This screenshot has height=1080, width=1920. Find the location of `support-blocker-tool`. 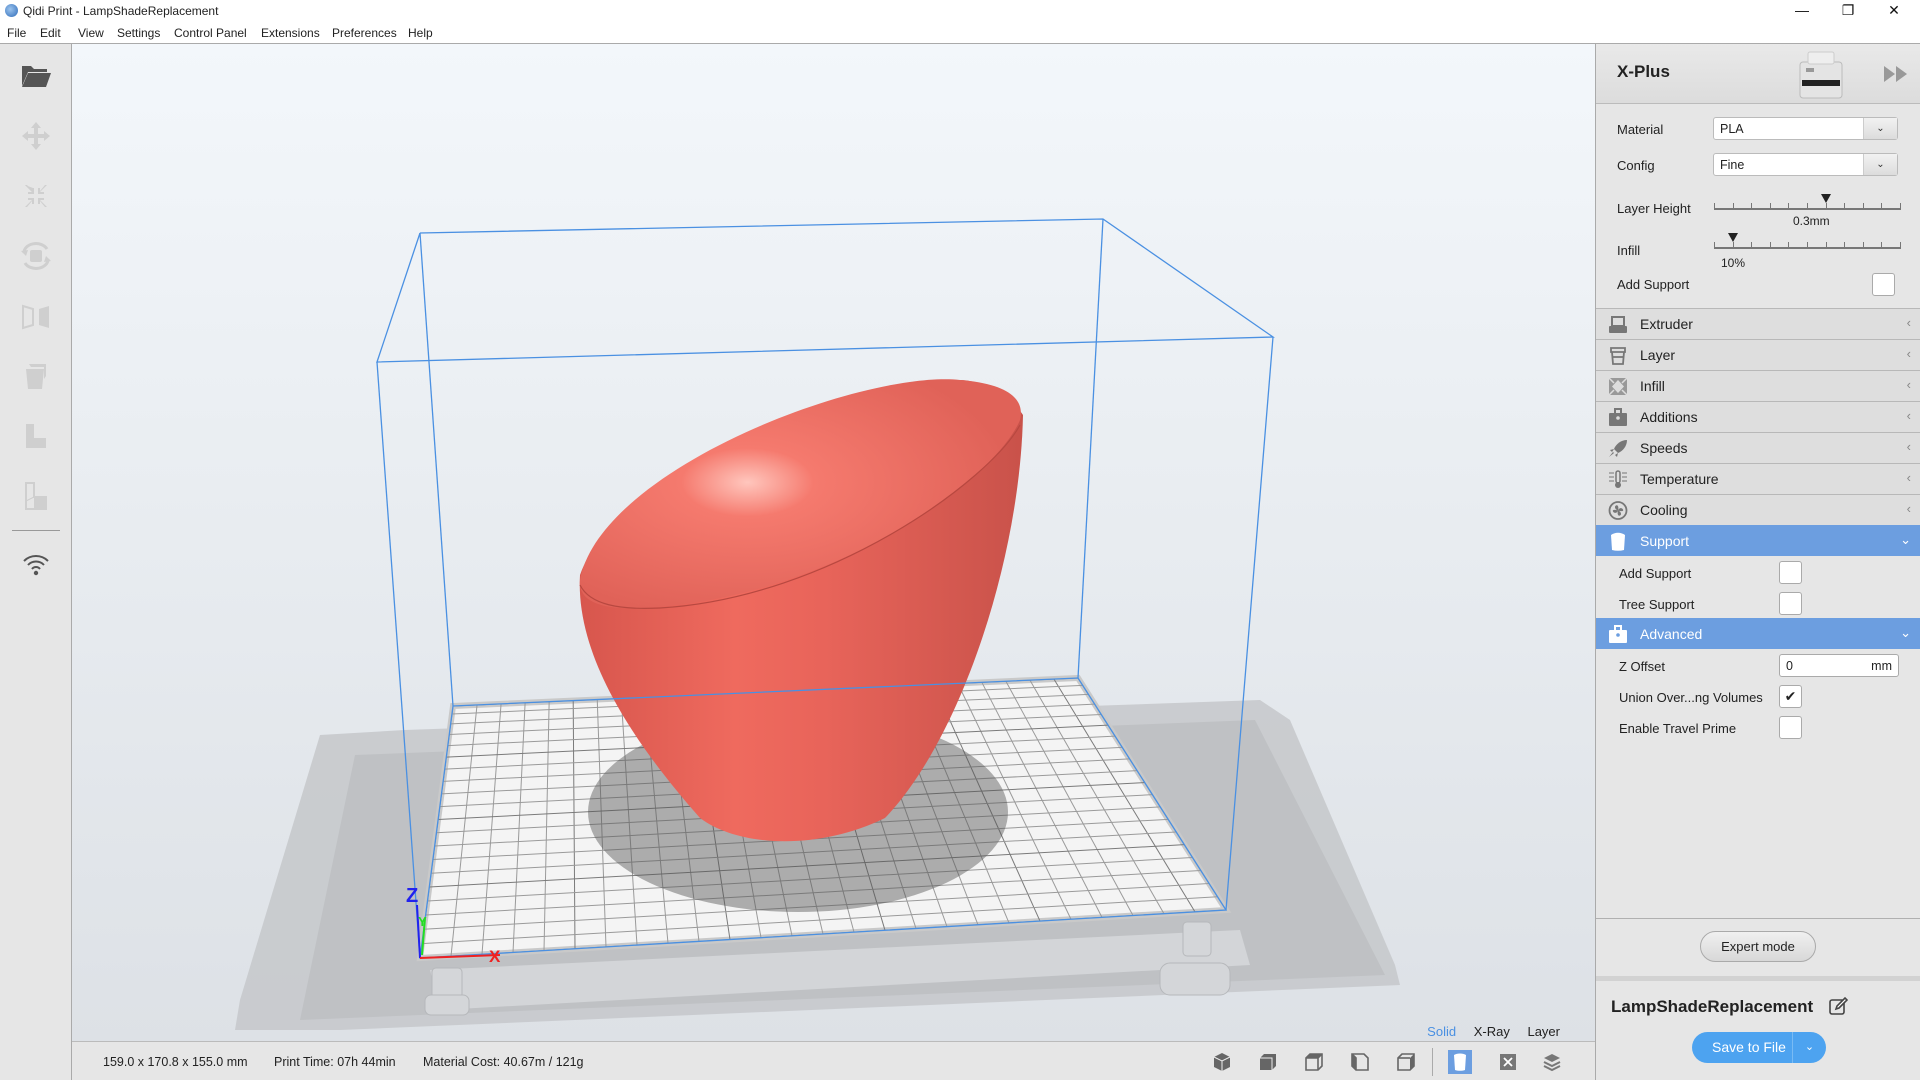

support-blocker-tool is located at coordinates (36, 436).